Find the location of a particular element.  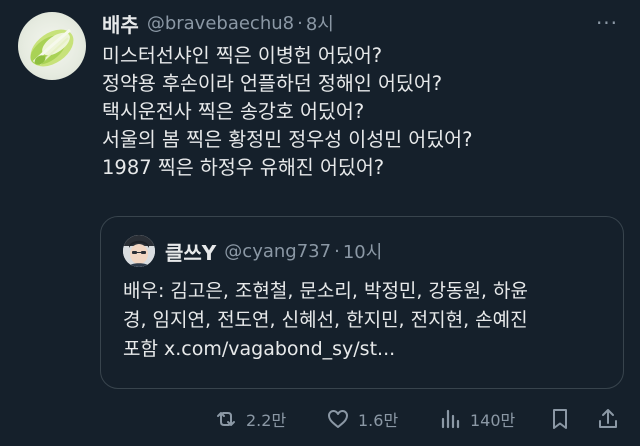

bookmark-icon is located at coordinates (560, 419).